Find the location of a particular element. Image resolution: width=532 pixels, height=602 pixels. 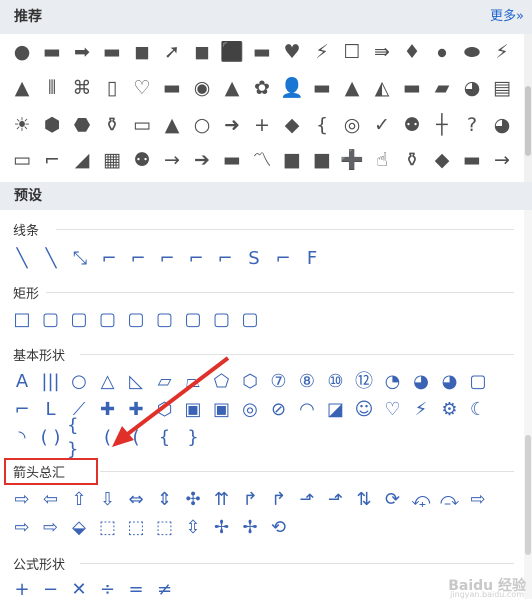

annotation-arrow-icon is located at coordinates (171, 401).